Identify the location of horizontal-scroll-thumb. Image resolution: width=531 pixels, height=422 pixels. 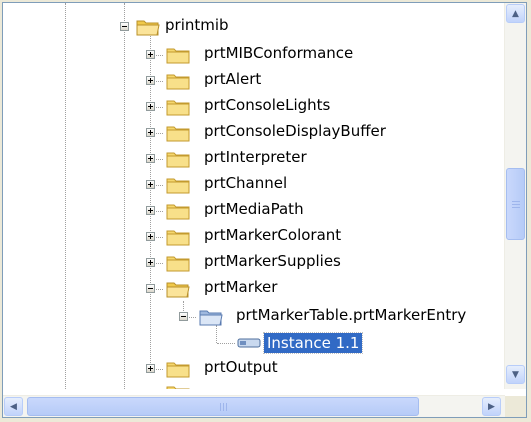
(223, 406).